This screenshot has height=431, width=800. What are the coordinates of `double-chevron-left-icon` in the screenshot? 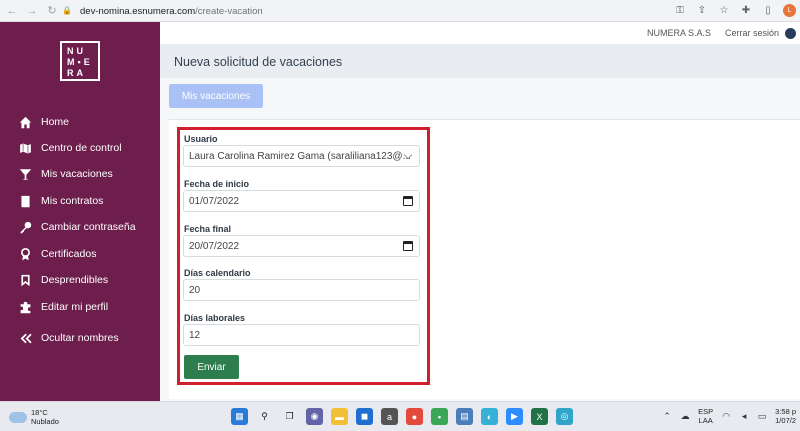 It's located at (25, 338).